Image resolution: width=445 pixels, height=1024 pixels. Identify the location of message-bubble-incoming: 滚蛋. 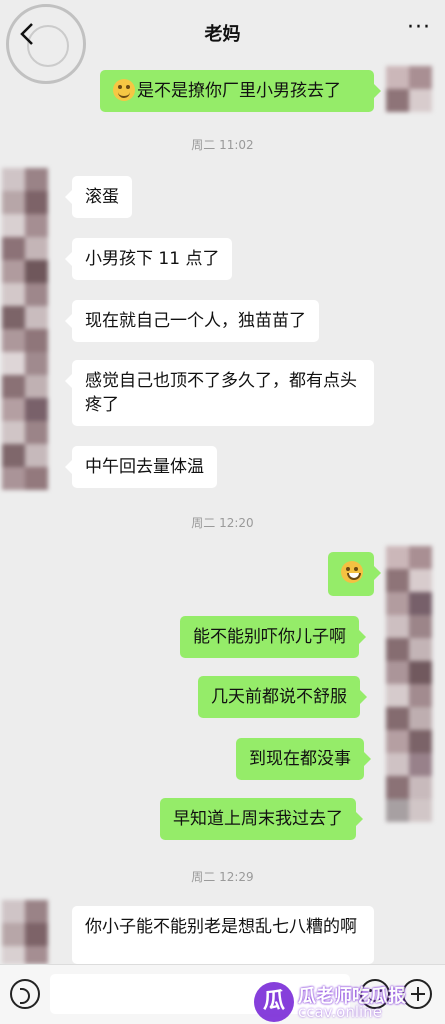
(98, 197).